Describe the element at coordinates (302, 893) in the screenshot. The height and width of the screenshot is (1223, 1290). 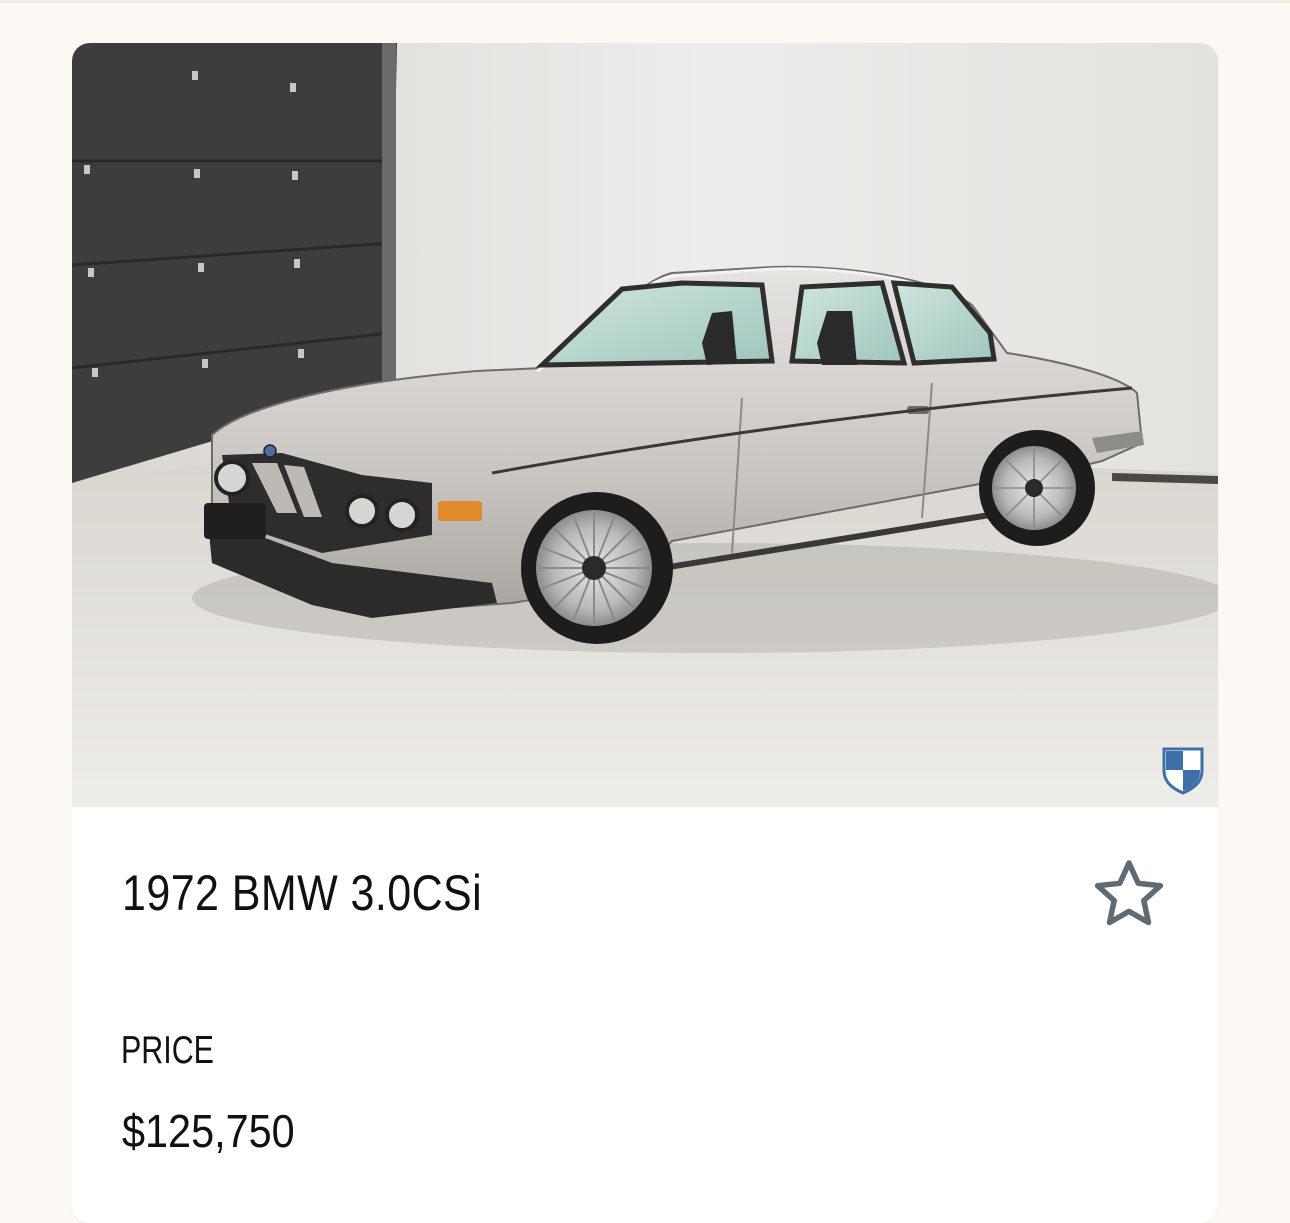
I see `listing-title: 1972 BMW 3.0CSi` at that location.